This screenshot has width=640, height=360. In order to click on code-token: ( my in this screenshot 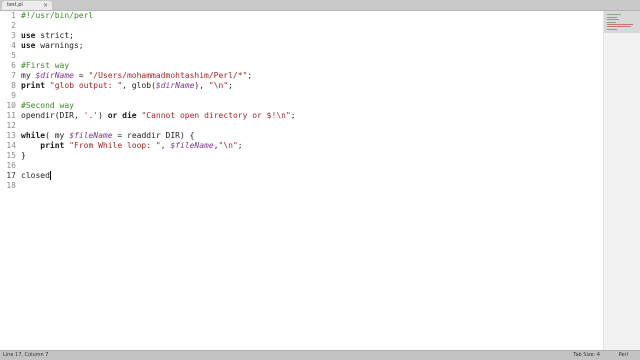, I will do `click(57, 135)`.